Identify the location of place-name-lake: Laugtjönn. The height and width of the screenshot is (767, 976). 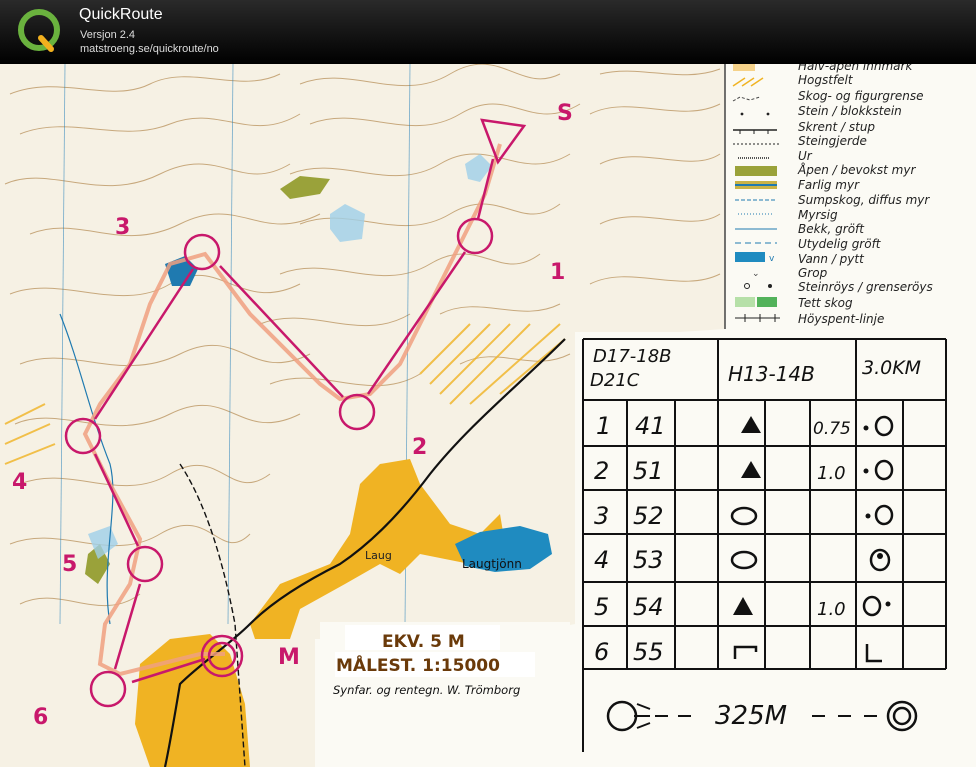
(492, 564).